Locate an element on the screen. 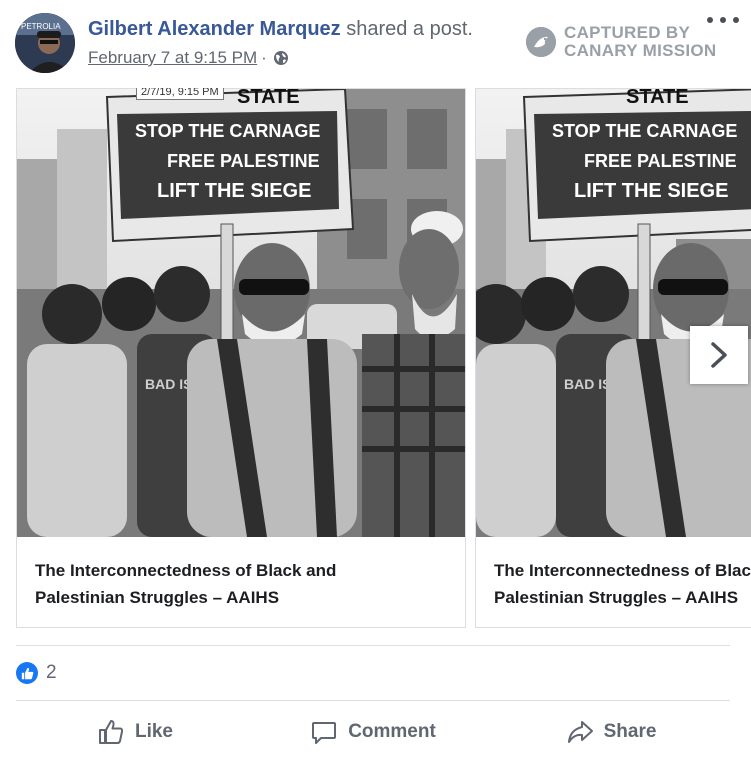  post-author-line: Gilbert Alexander Marquez shared a post. is located at coordinates (280, 29).